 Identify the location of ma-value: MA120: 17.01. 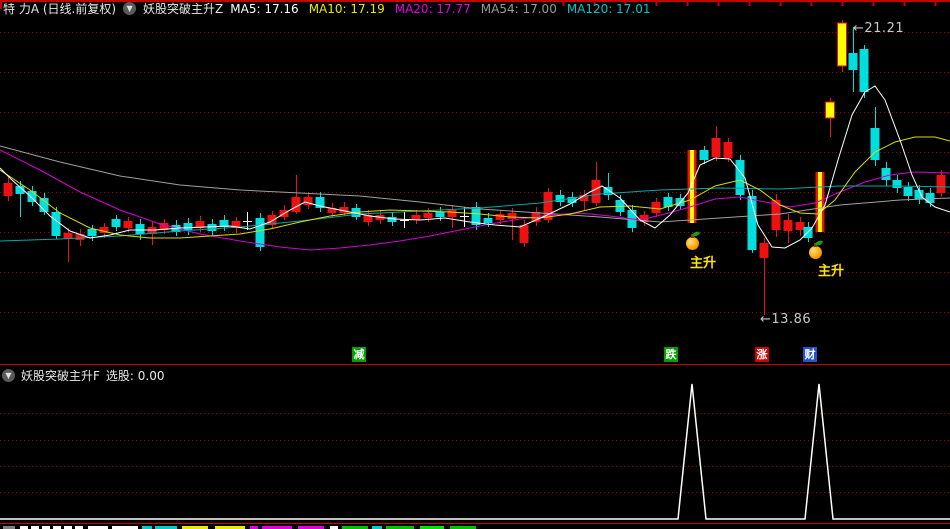
(608, 8).